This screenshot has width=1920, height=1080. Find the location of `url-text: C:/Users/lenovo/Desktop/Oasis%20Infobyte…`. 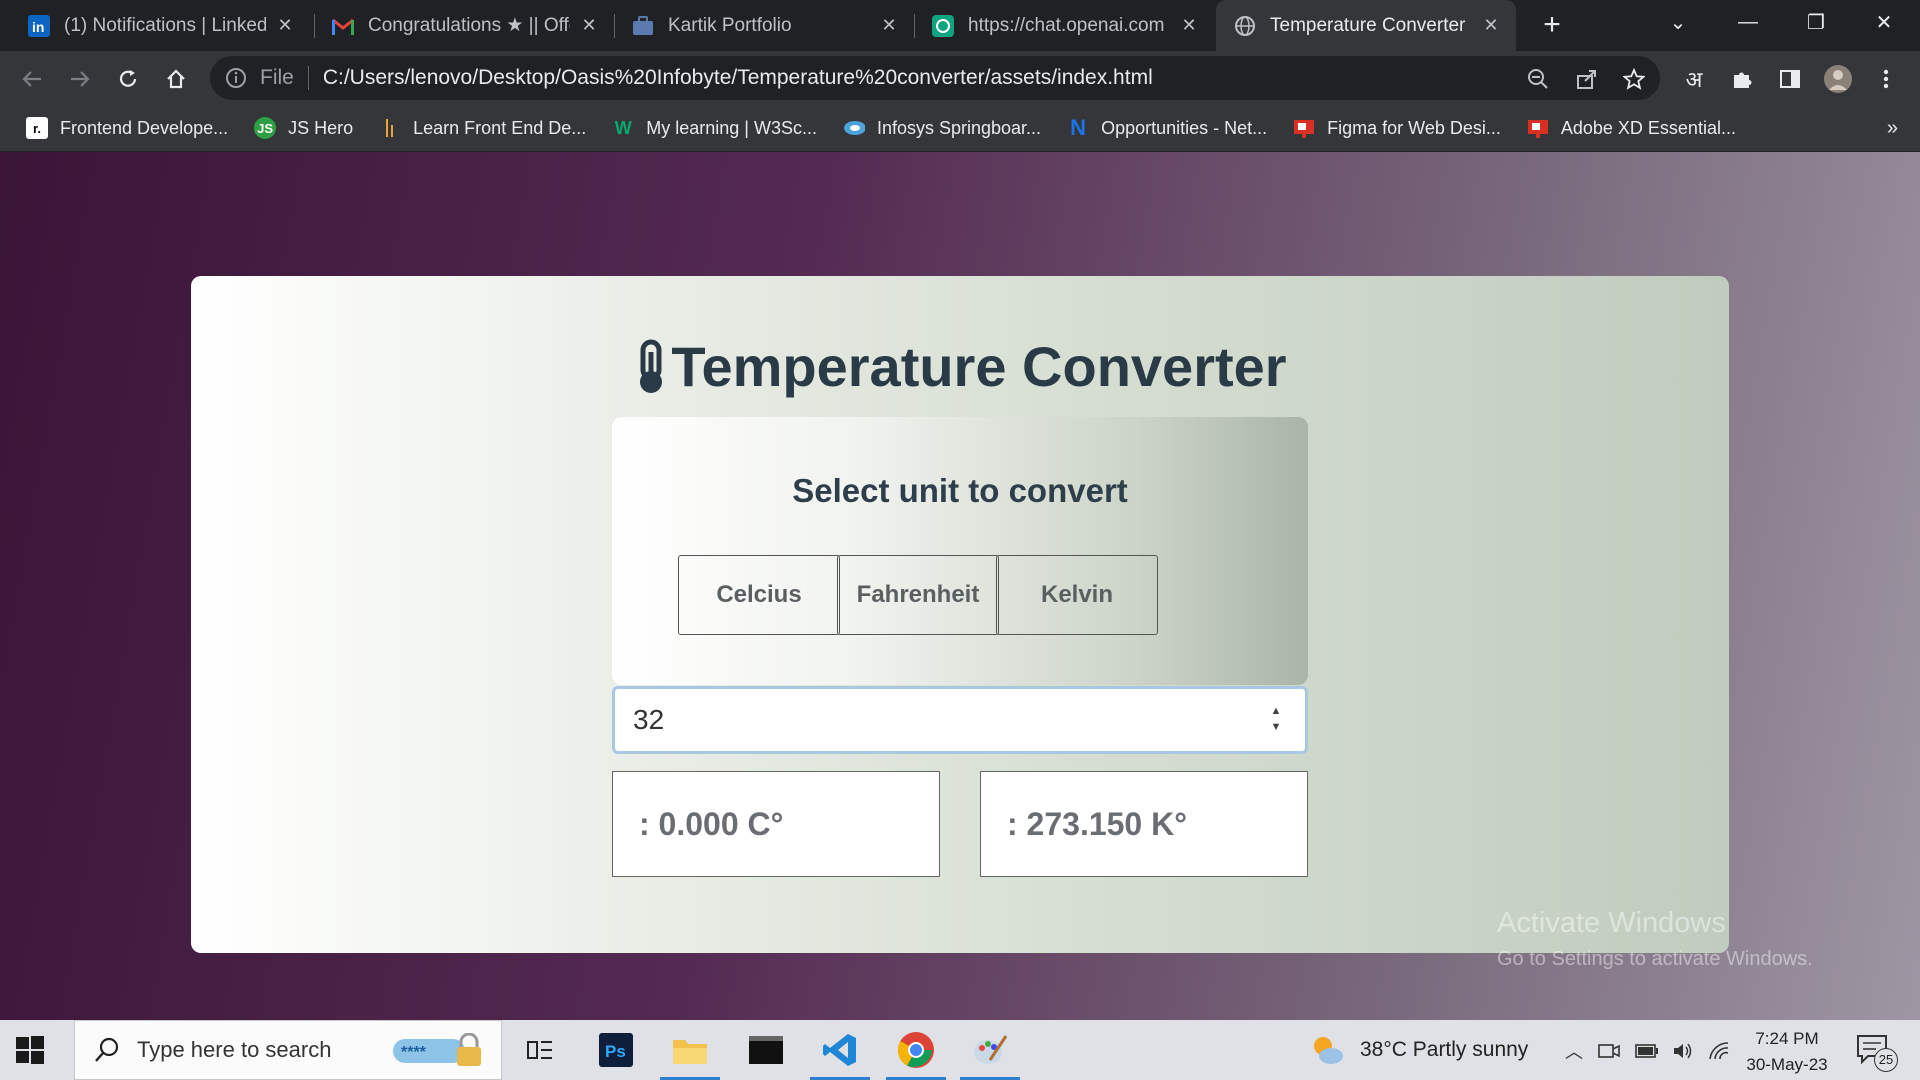

url-text: C:/Users/lenovo/Desktop/Oasis%20Infobyte… is located at coordinates (738, 78).